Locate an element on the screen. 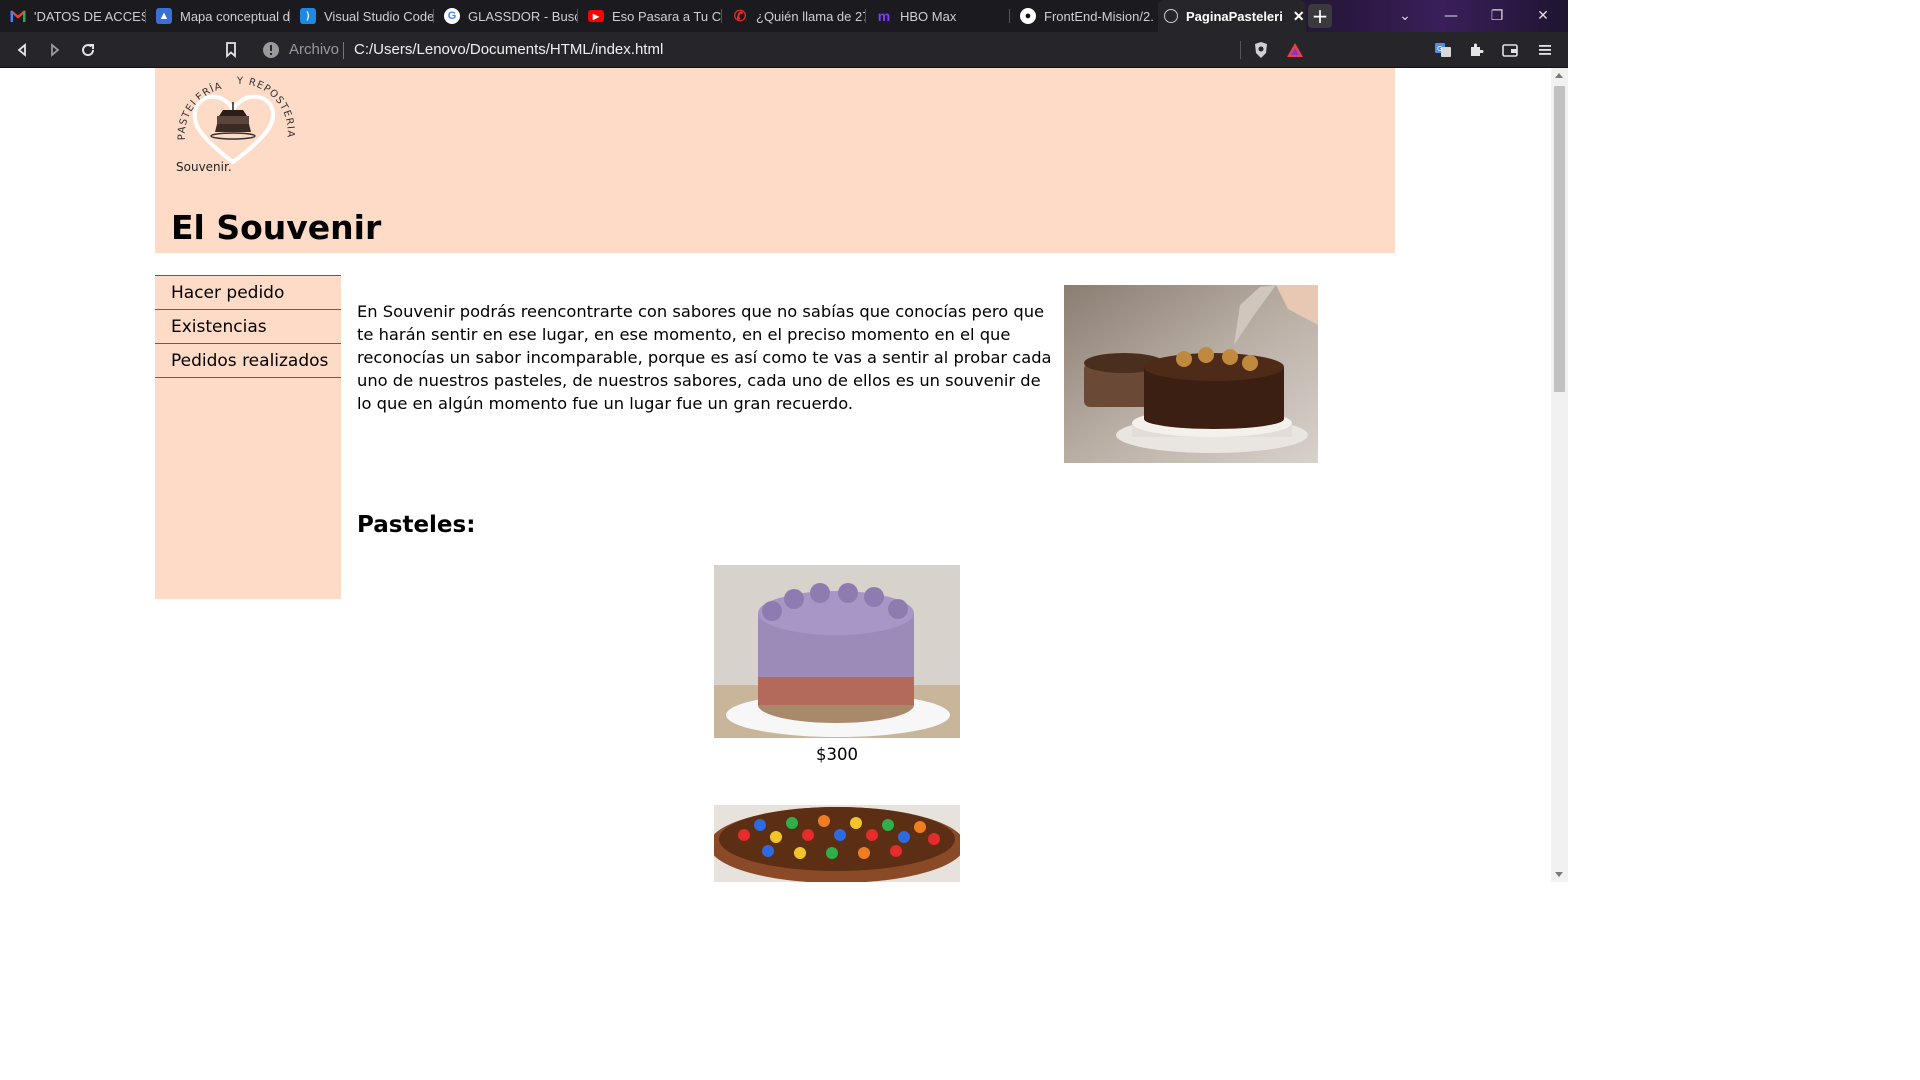  tab-pagina-pasteleria: PaginaPasteleri ✕ is located at coordinates (1232, 16).